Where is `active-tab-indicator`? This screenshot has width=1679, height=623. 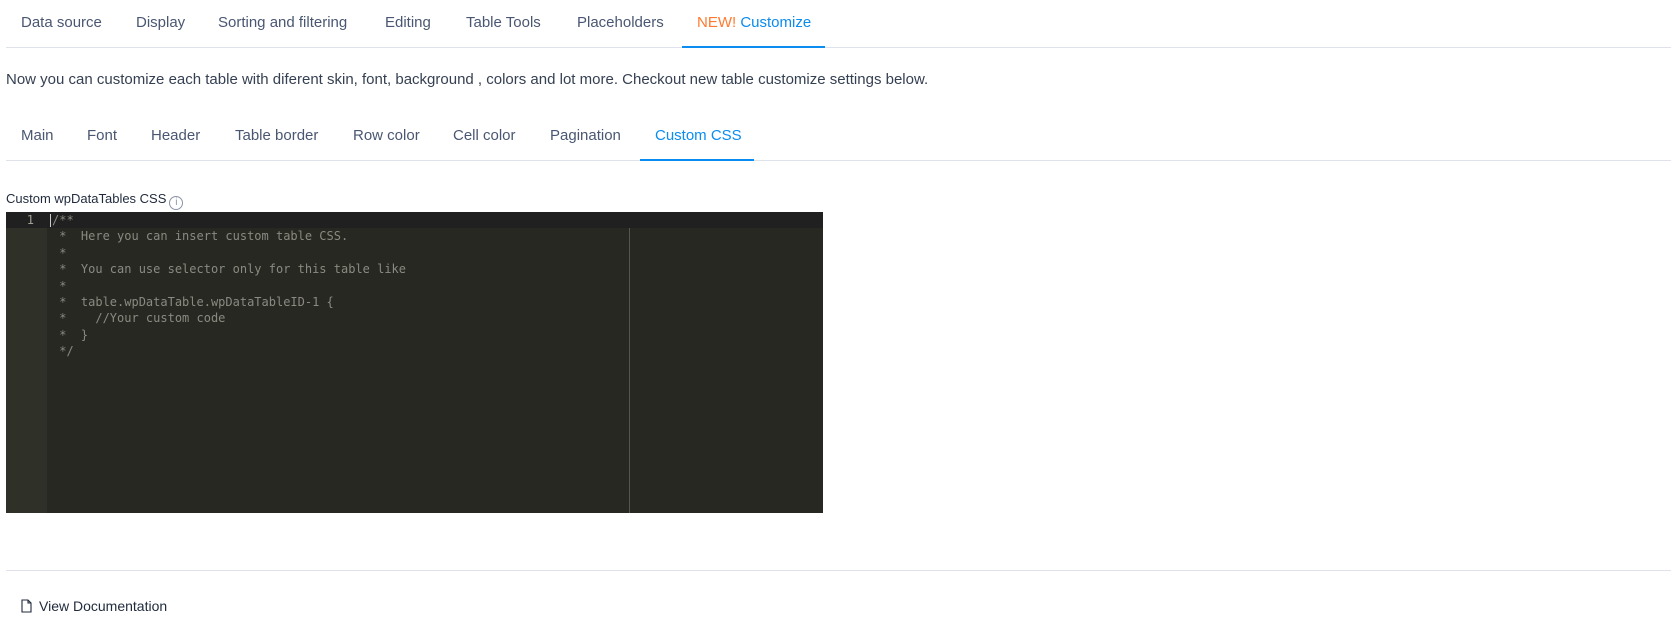 active-tab-indicator is located at coordinates (753, 47).